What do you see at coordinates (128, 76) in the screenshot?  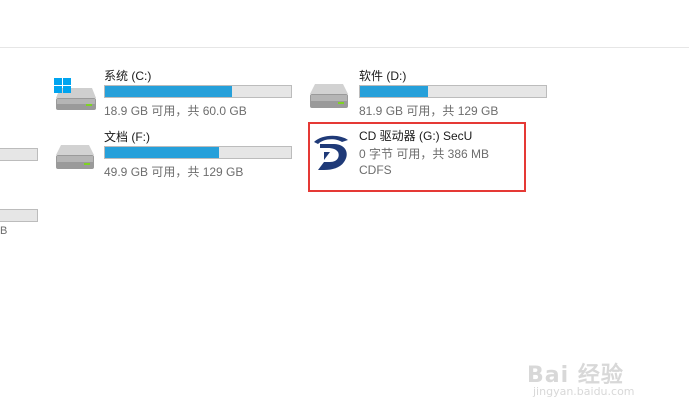 I see `drive-name: 系统 (C:)` at bounding box center [128, 76].